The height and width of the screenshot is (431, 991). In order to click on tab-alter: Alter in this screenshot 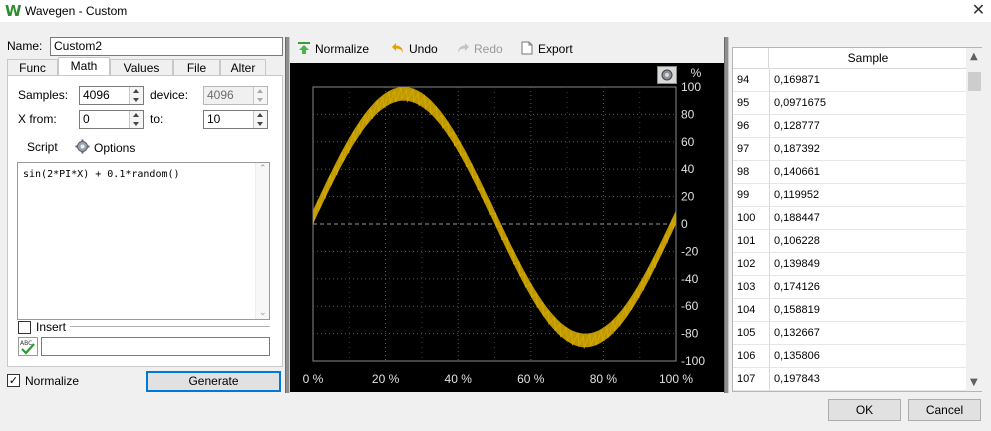, I will do `click(243, 67)`.